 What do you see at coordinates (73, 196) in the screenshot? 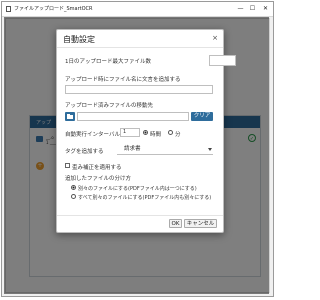
I see `split-option-2-radio` at bounding box center [73, 196].